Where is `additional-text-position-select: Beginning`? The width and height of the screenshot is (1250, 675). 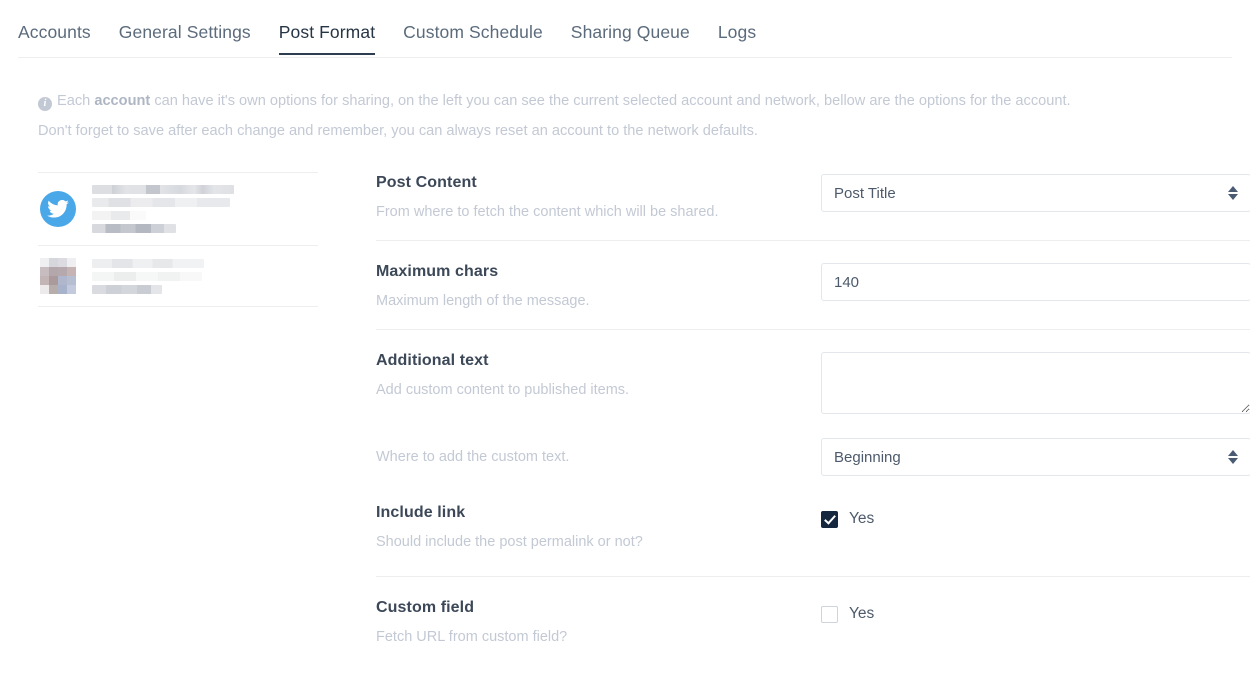
additional-text-position-select: Beginning is located at coordinates (1035, 457).